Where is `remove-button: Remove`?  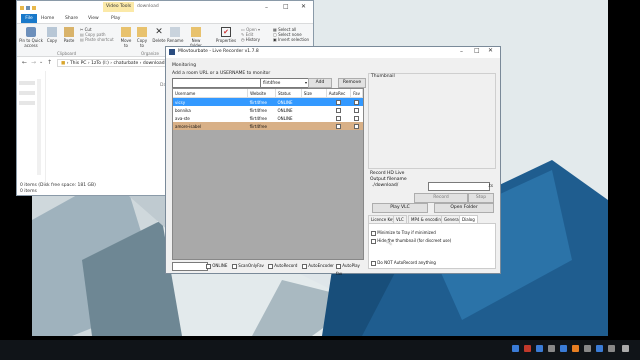 remove-button: Remove is located at coordinates (352, 83).